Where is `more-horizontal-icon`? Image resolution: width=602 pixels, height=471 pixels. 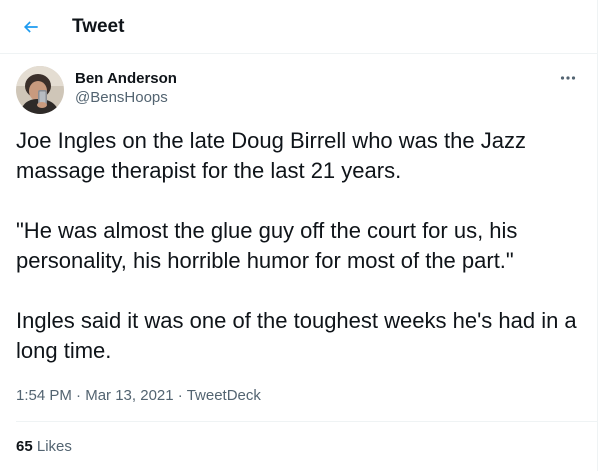
more-horizontal-icon is located at coordinates (568, 78).